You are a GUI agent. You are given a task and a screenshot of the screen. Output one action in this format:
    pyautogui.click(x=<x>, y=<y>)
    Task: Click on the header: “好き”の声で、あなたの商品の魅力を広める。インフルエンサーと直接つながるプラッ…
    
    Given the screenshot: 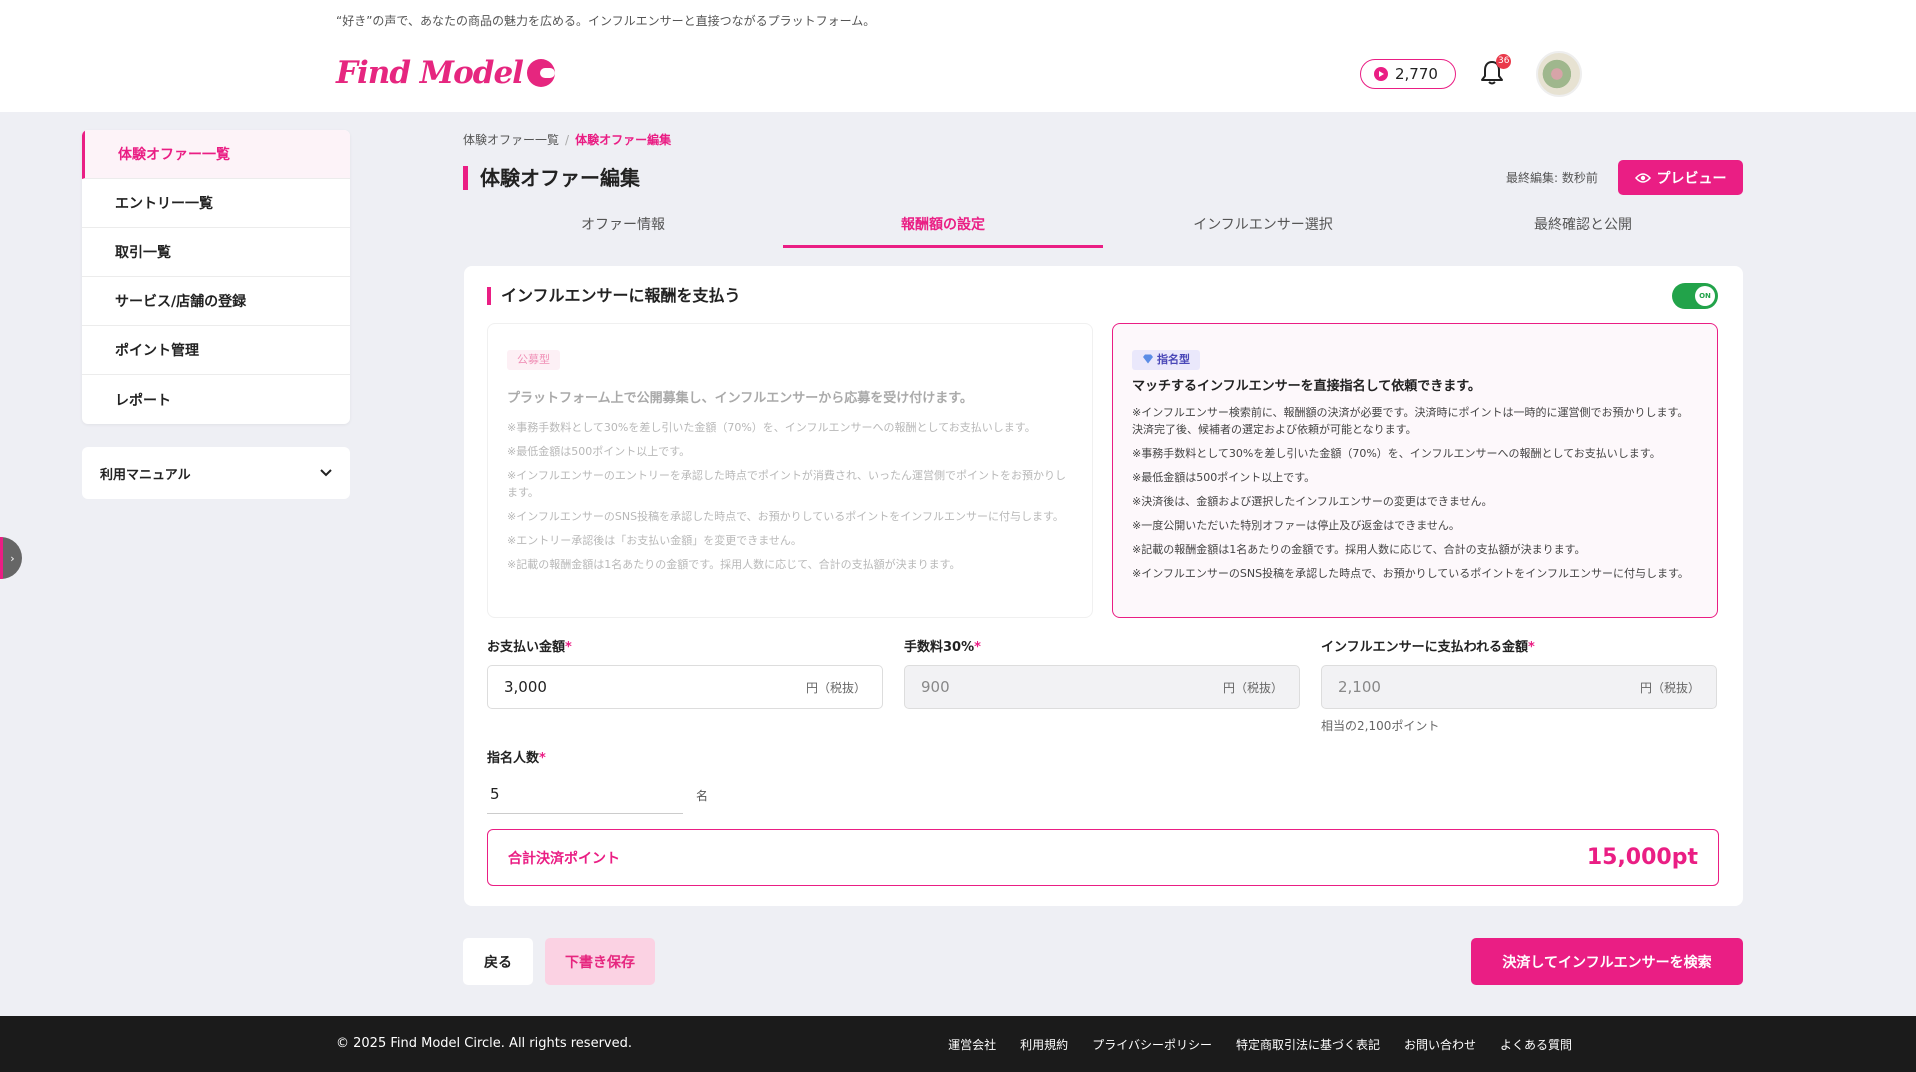 What is the action you would take?
    pyautogui.click(x=958, y=56)
    